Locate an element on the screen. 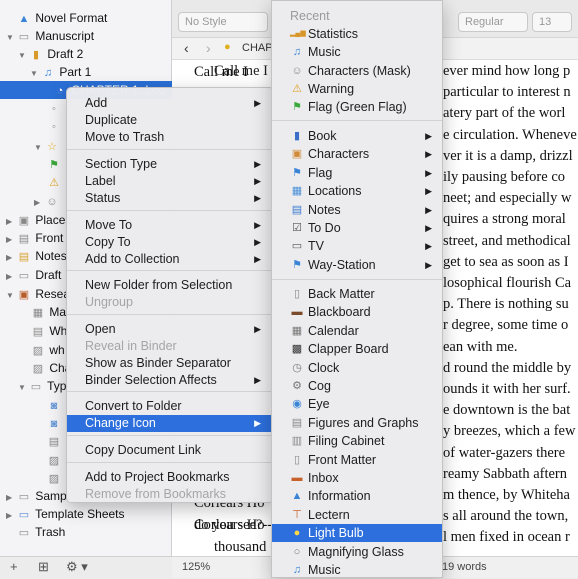 The image size is (578, 579). back-button: ‹ is located at coordinates (186, 48).